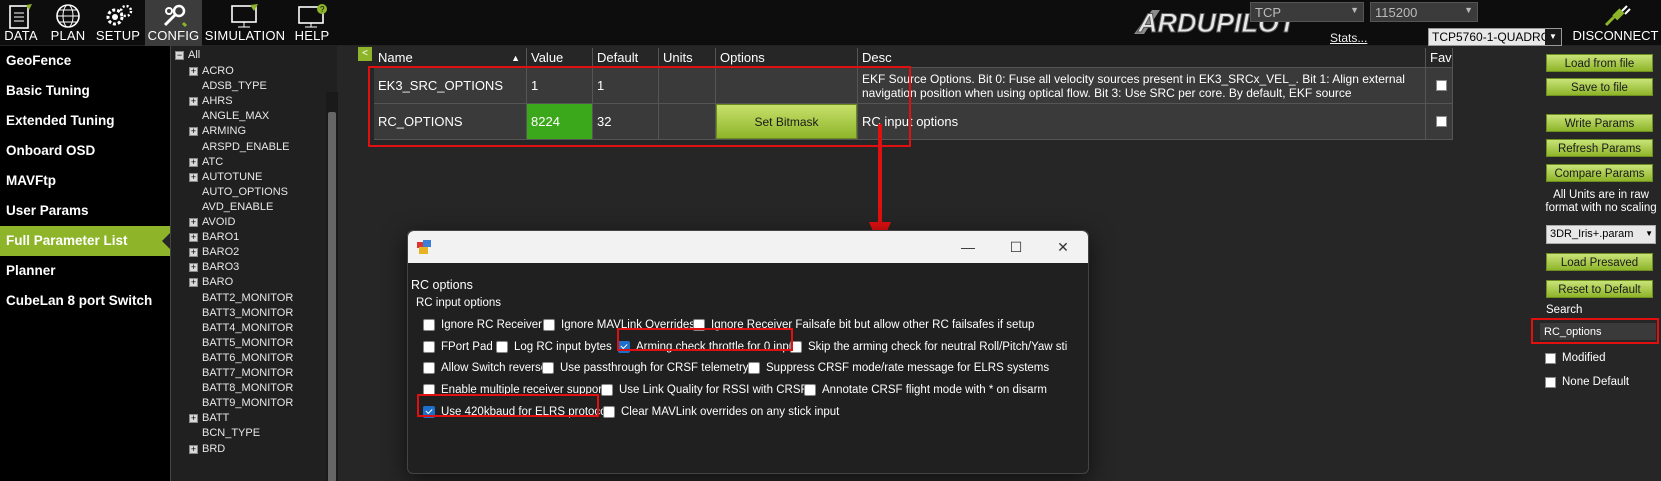  Describe the element at coordinates (748, 247) in the screenshot. I see `dialog-titlebar: — ☐ ✕` at that location.